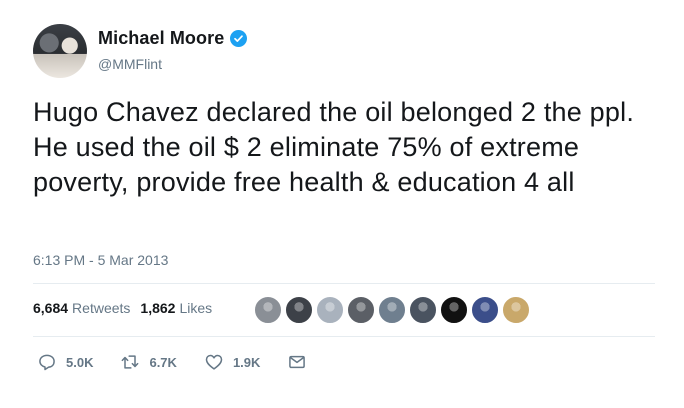  What do you see at coordinates (50, 308) in the screenshot?
I see `retweets-count: 6,684` at bounding box center [50, 308].